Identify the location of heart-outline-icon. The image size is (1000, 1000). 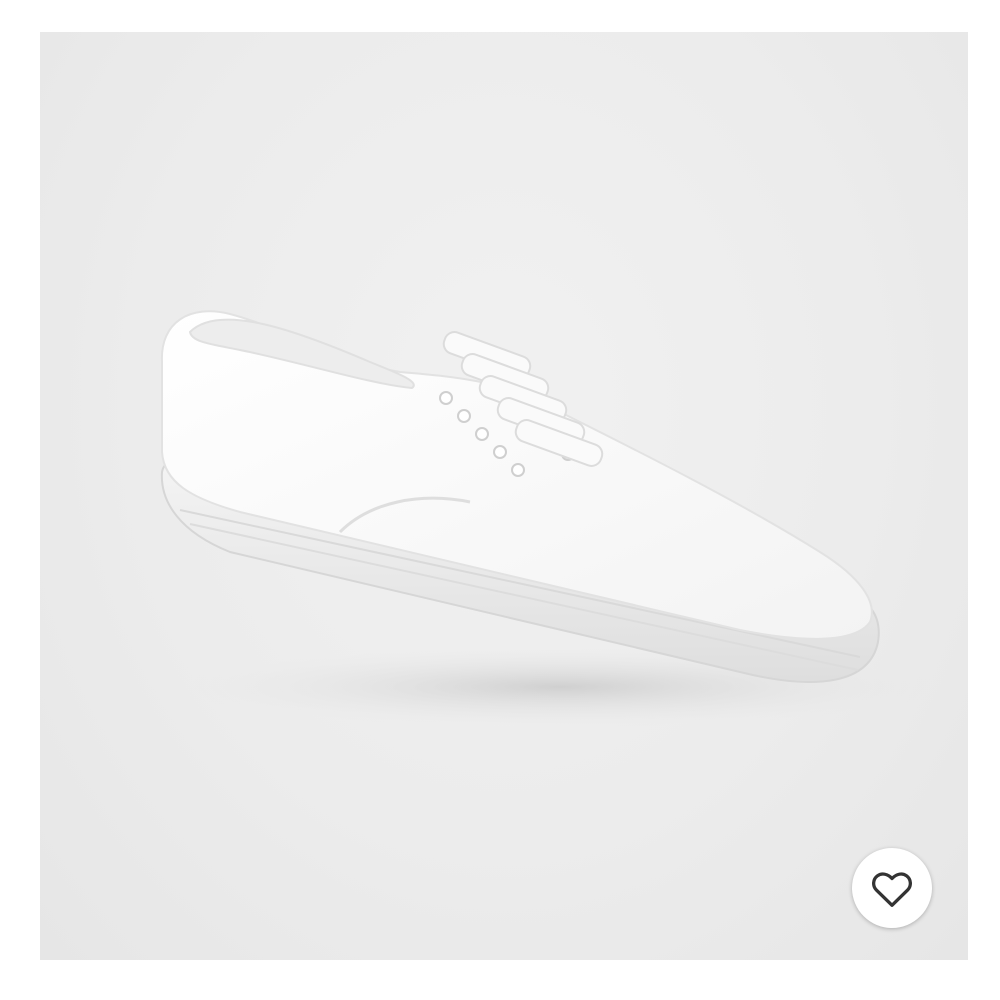
(892, 889).